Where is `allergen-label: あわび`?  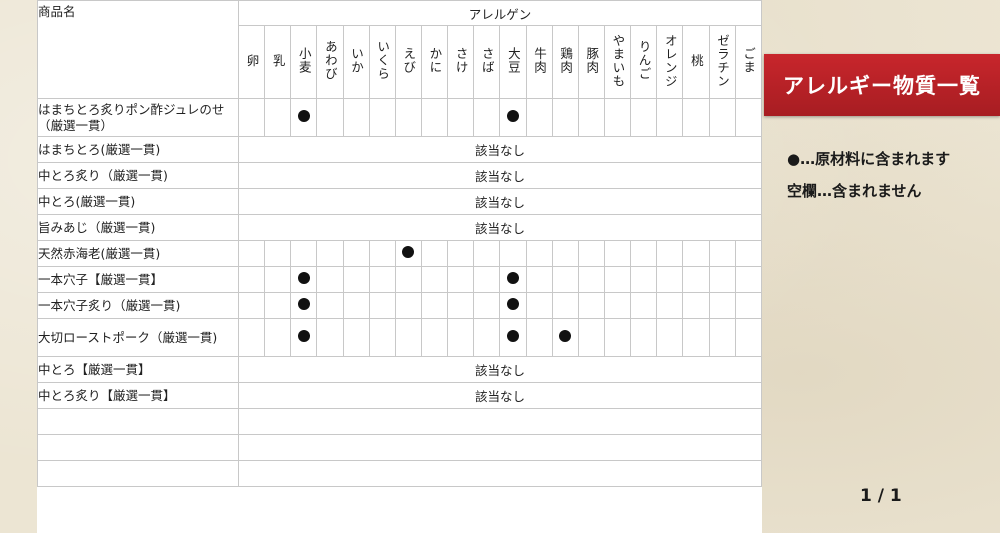
allergen-label: あわび is located at coordinates (330, 60).